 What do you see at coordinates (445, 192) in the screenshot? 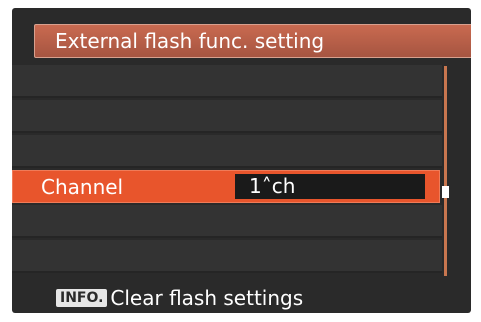
I see `scrollbar-thumb` at bounding box center [445, 192].